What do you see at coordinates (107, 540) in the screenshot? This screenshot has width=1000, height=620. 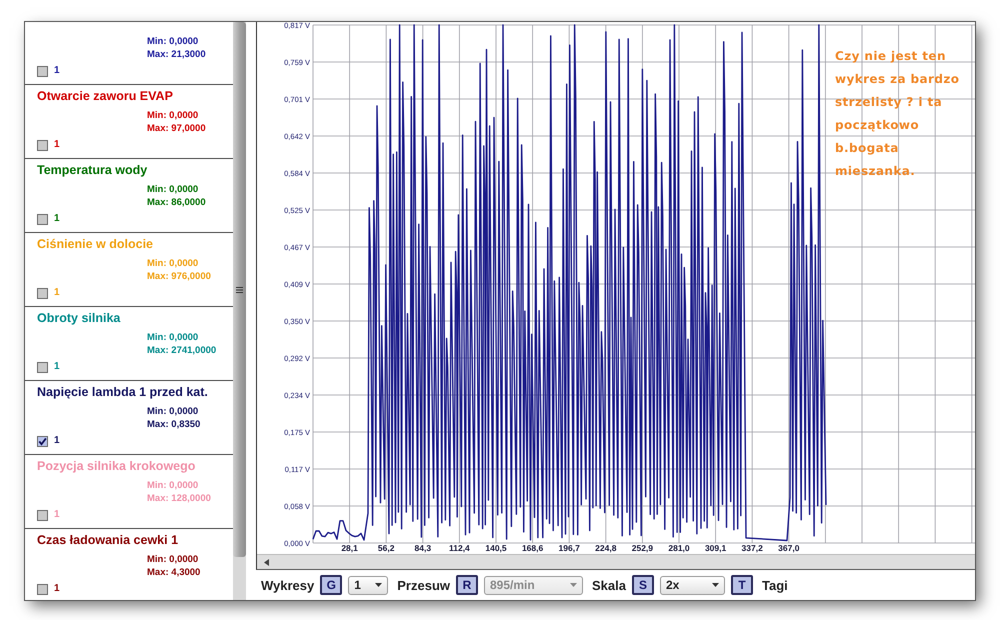 I see `channel-name: Czas ładowania cewki 1` at bounding box center [107, 540].